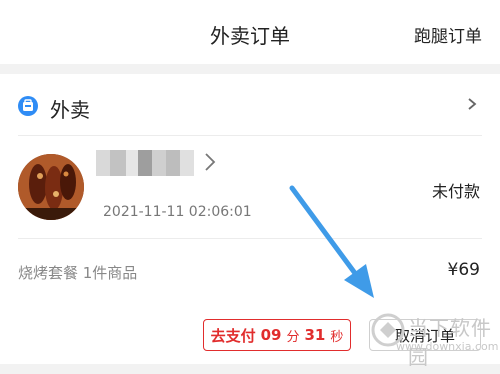 This screenshot has width=500, height=374. I want to click on order-source-label: 外卖, so click(70, 110).